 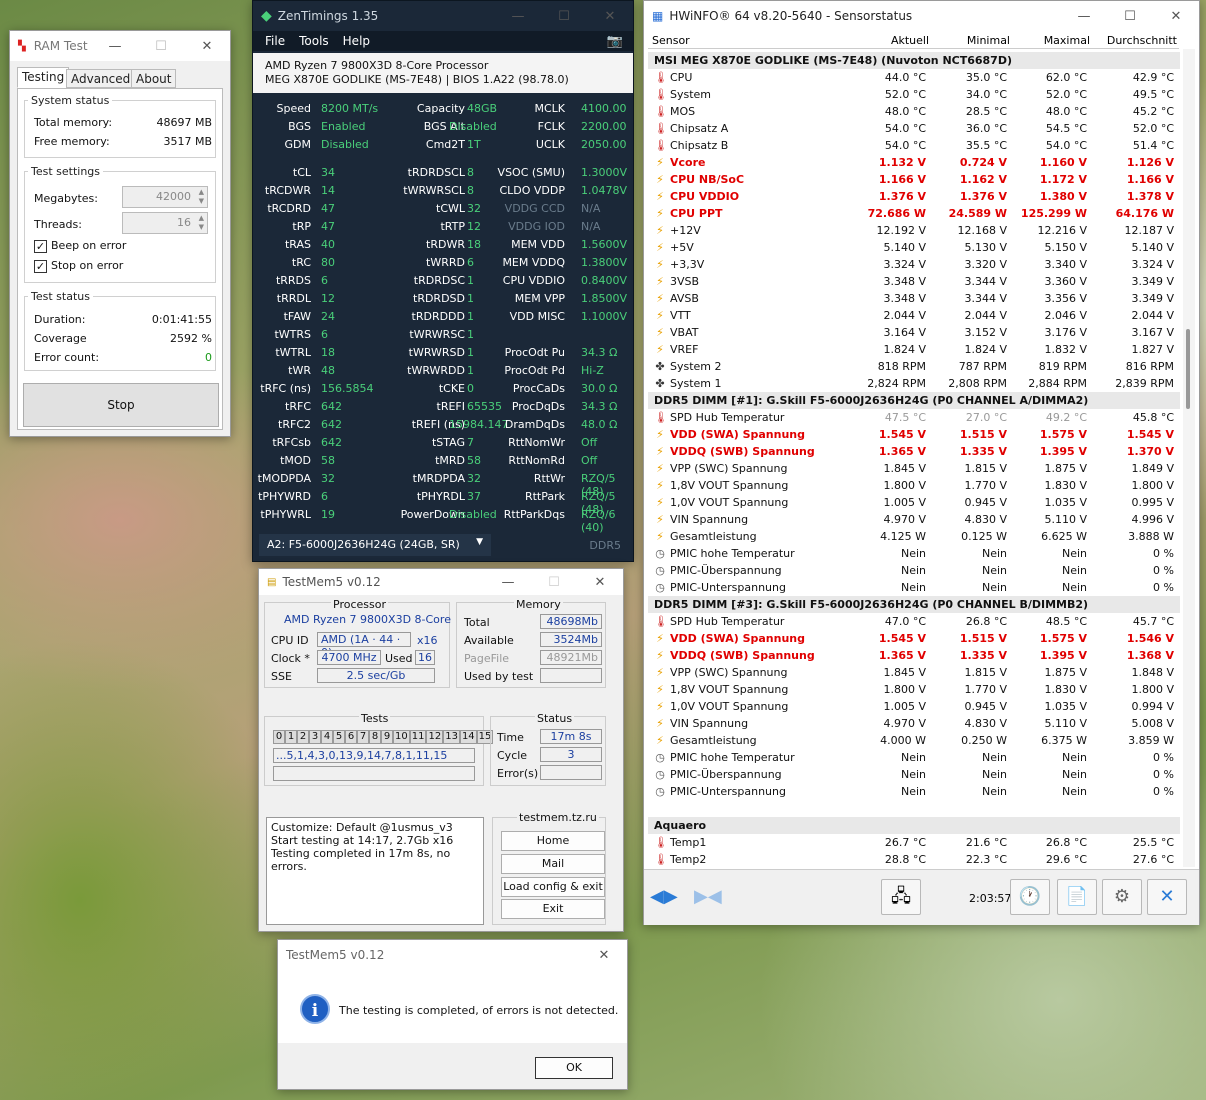 What do you see at coordinates (553, 841) in the screenshot?
I see `home-button: Home` at bounding box center [553, 841].